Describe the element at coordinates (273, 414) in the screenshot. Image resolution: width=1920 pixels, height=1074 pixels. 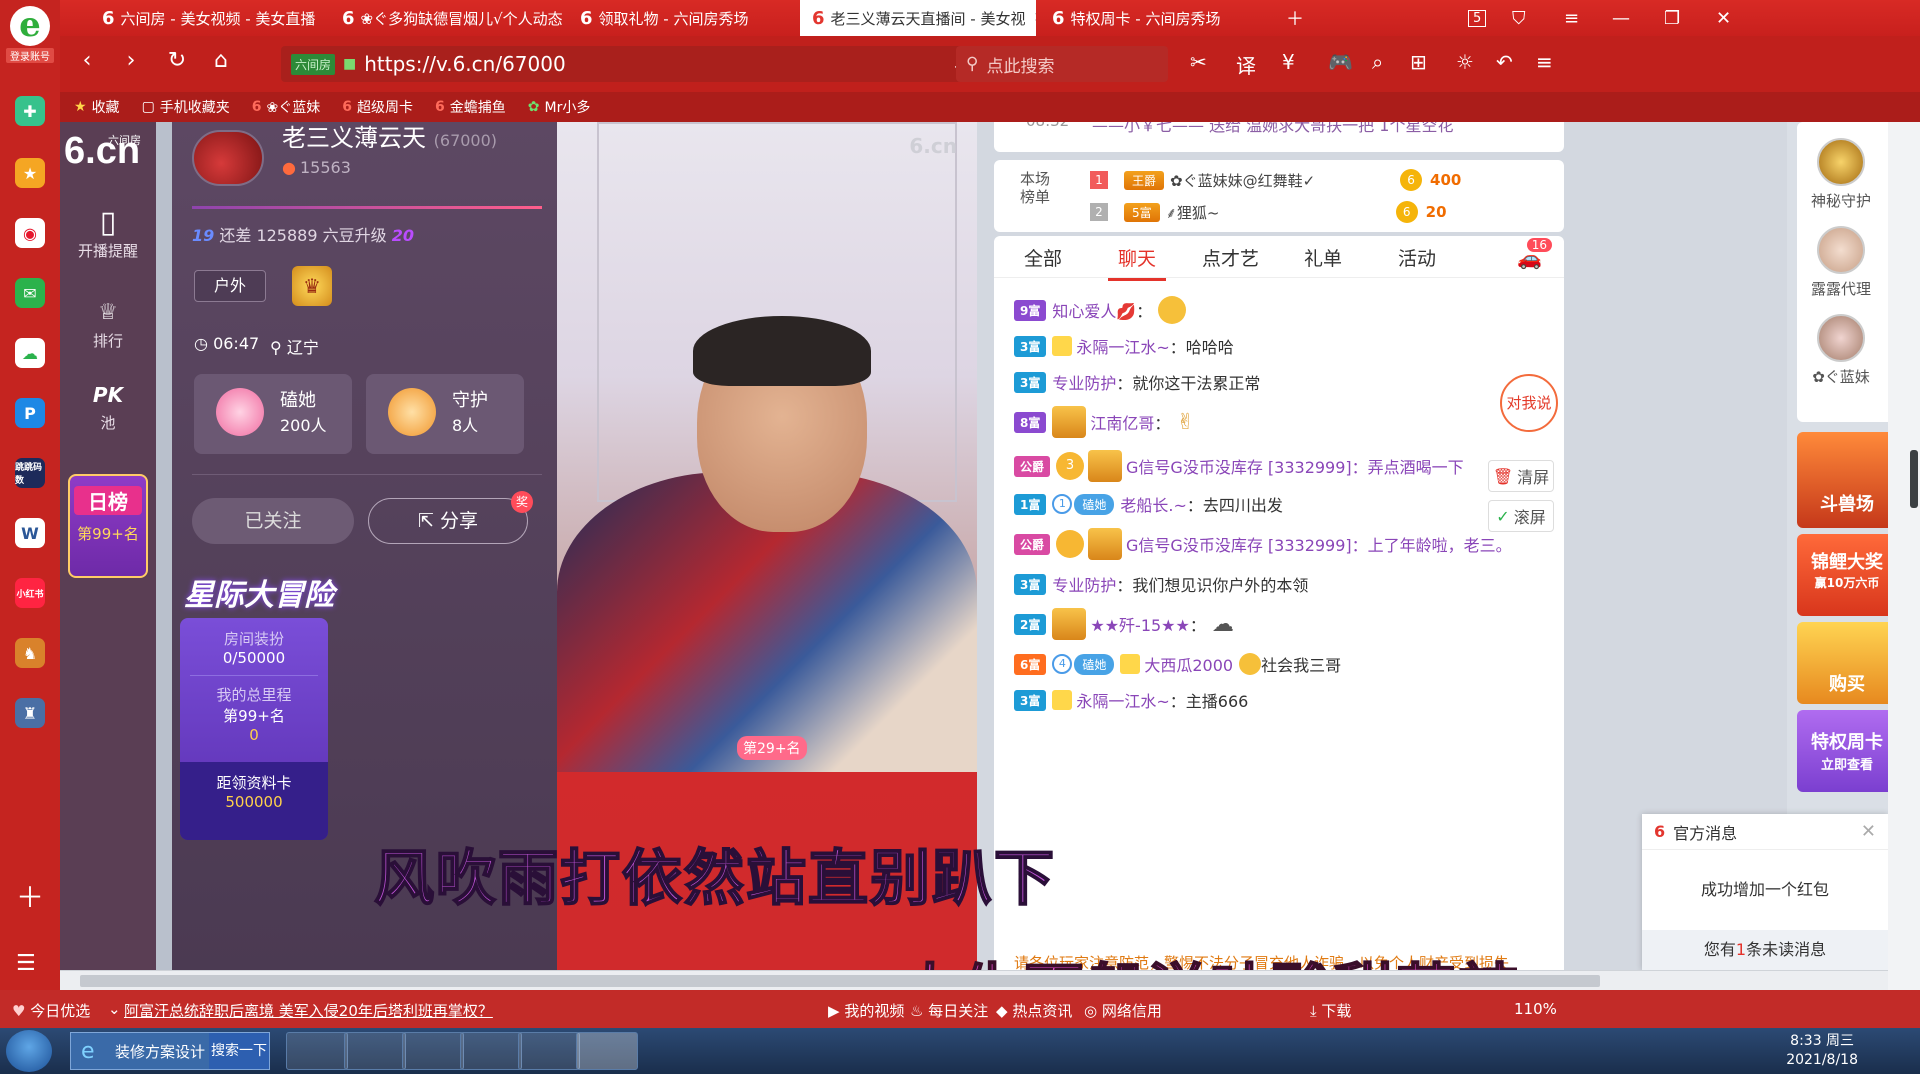
I see `kiss-her-card: 磕她 200人` at that location.